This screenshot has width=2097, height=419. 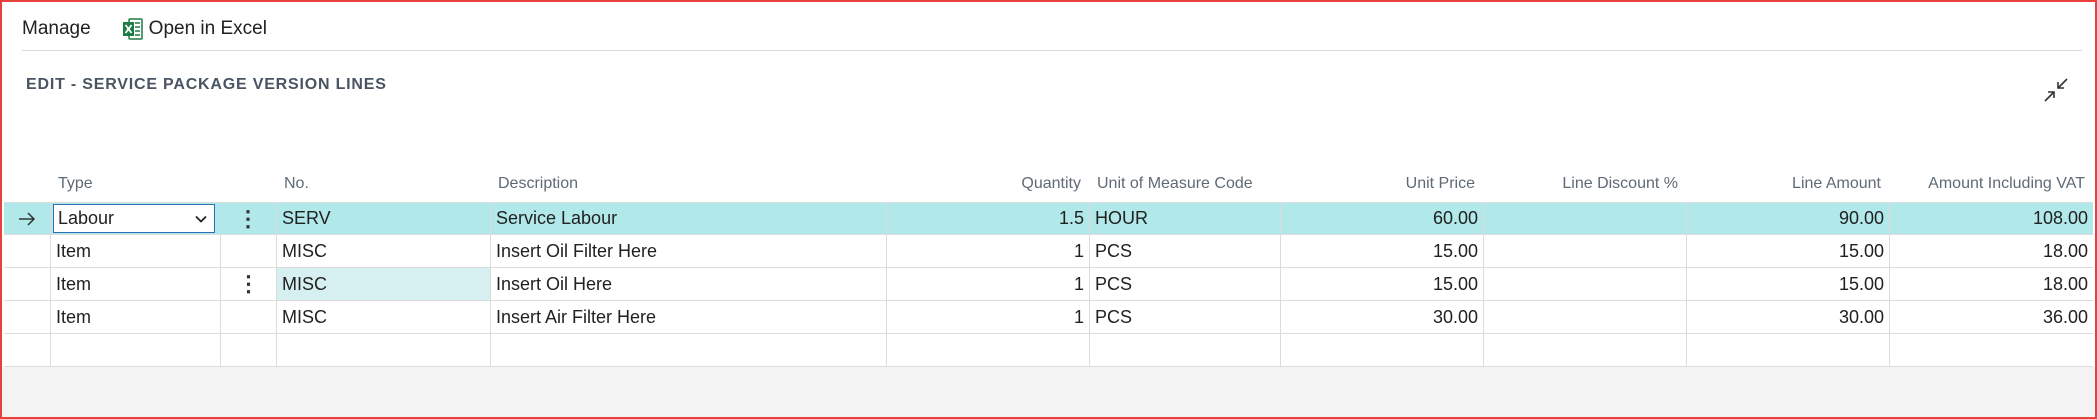 I want to click on action-bar: Manage Open in Excel, so click(x=144, y=29).